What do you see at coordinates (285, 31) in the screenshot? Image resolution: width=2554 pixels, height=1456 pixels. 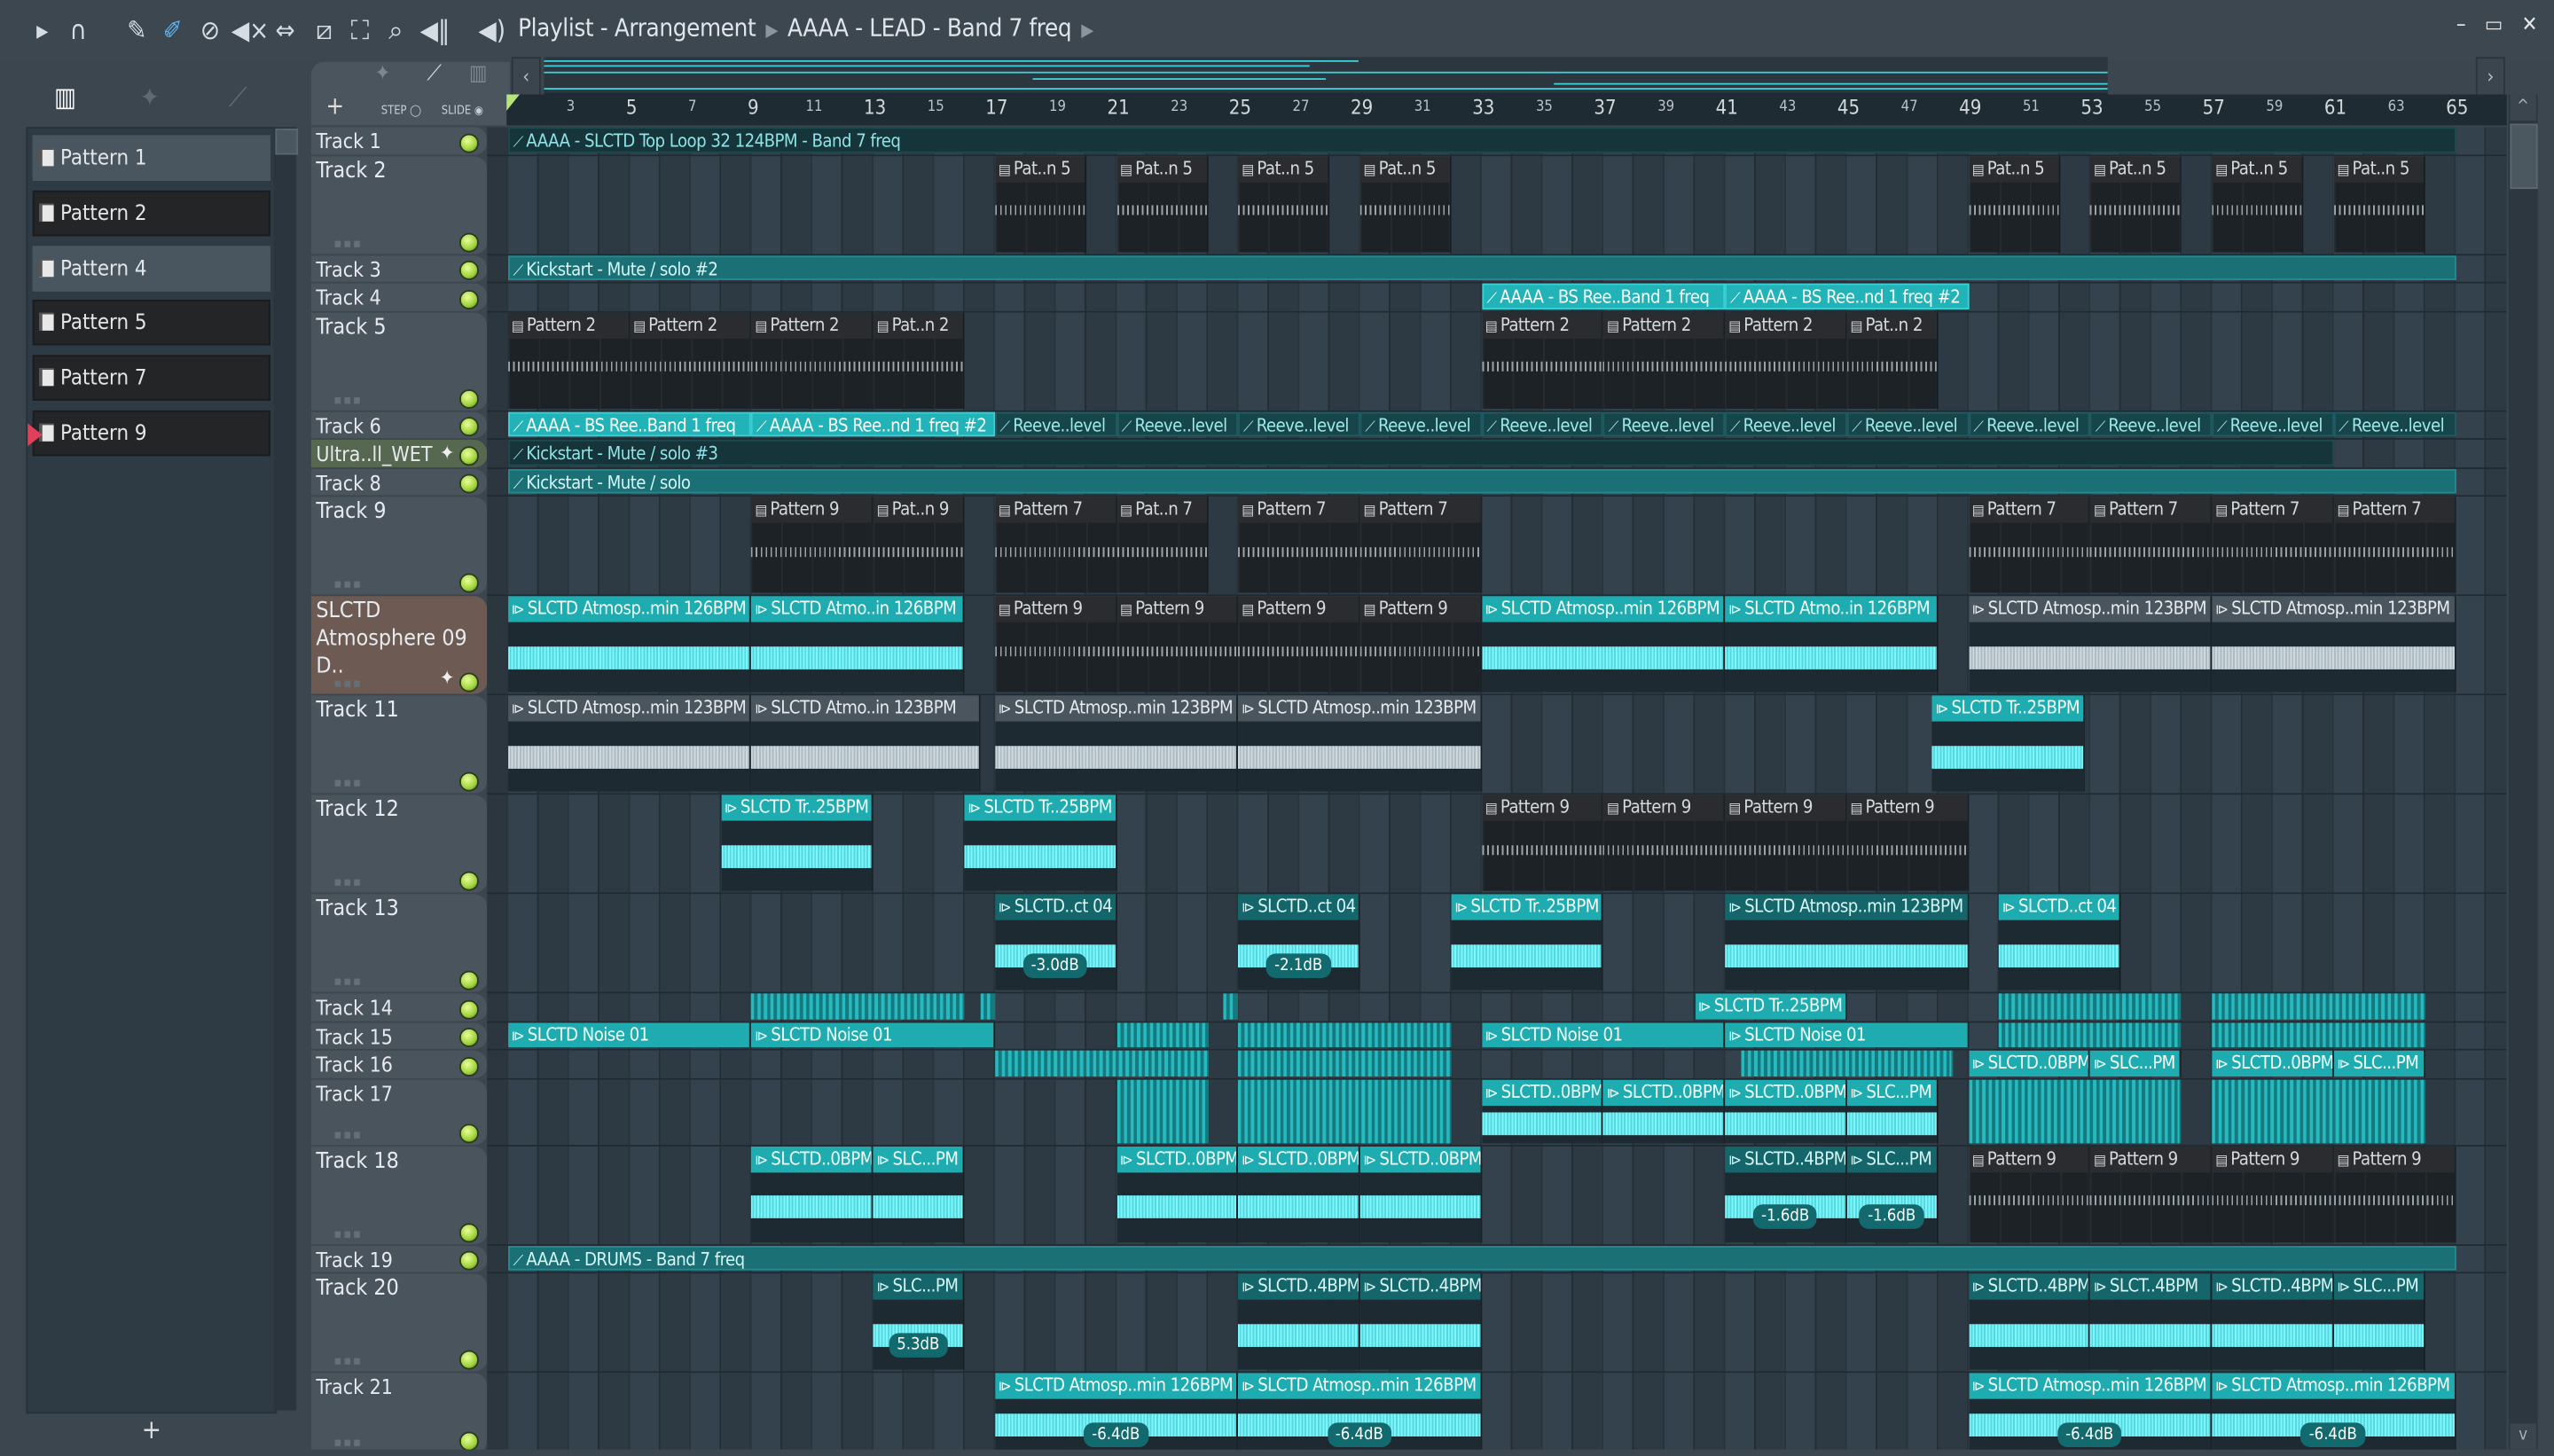 I see `slip-tool-icon: ⇔` at bounding box center [285, 31].